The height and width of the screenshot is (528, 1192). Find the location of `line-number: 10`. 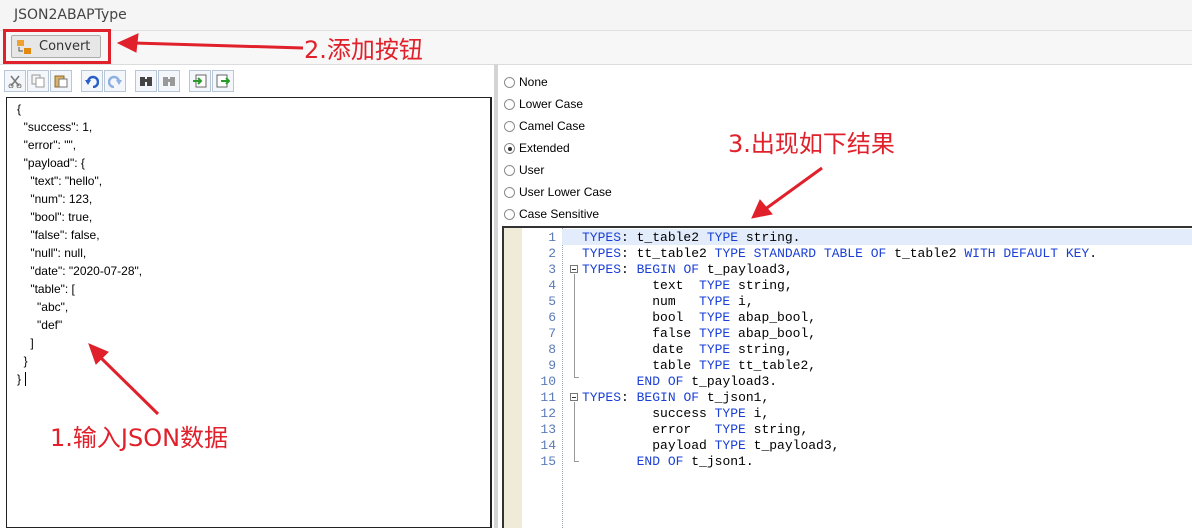

line-number: 10 is located at coordinates (548, 381).